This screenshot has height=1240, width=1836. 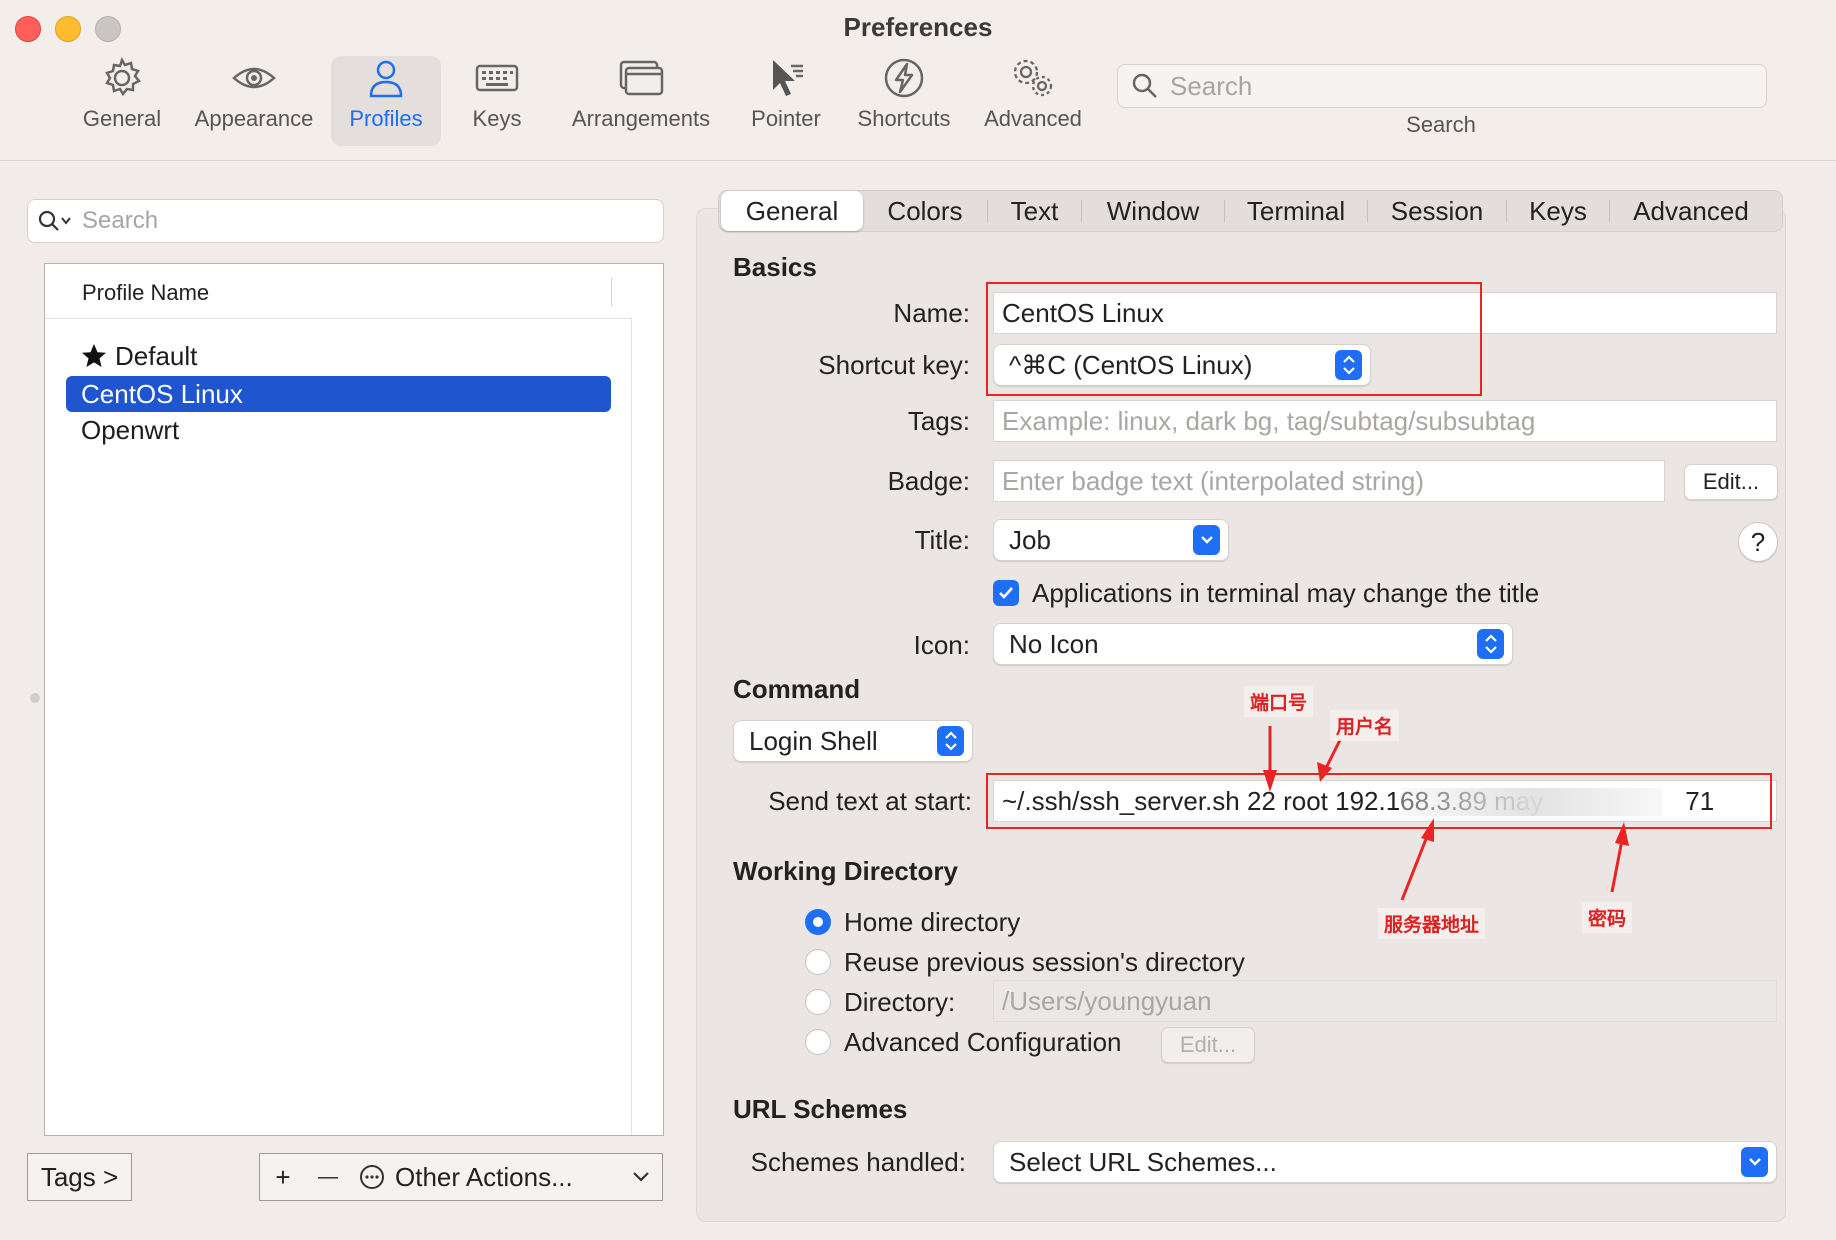 I want to click on tab-window: Window, so click(x=1153, y=211).